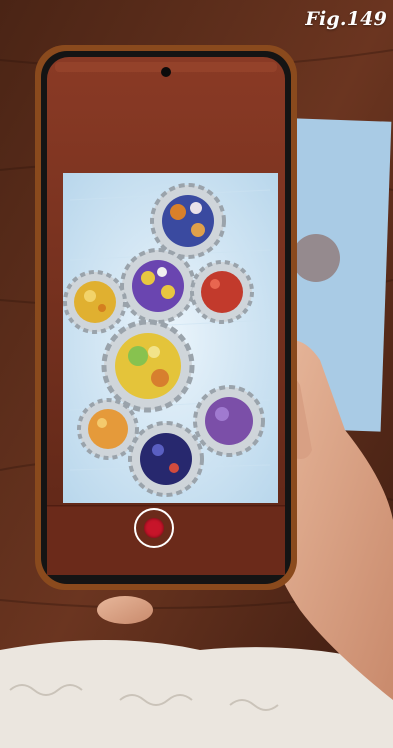 This screenshot has width=393, height=748. I want to click on figure-label: Fig.149, so click(346, 19).